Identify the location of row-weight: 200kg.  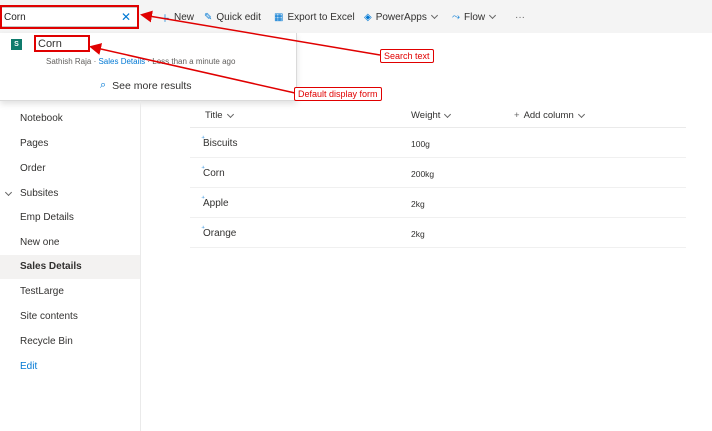
(423, 174).